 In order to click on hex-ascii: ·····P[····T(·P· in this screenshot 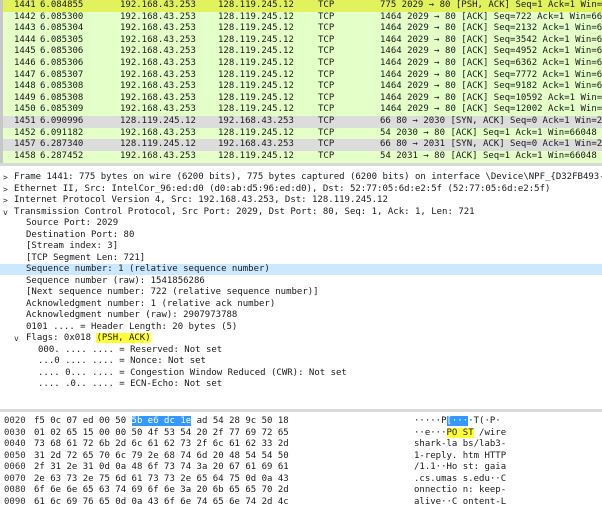, I will do `click(457, 421)`.